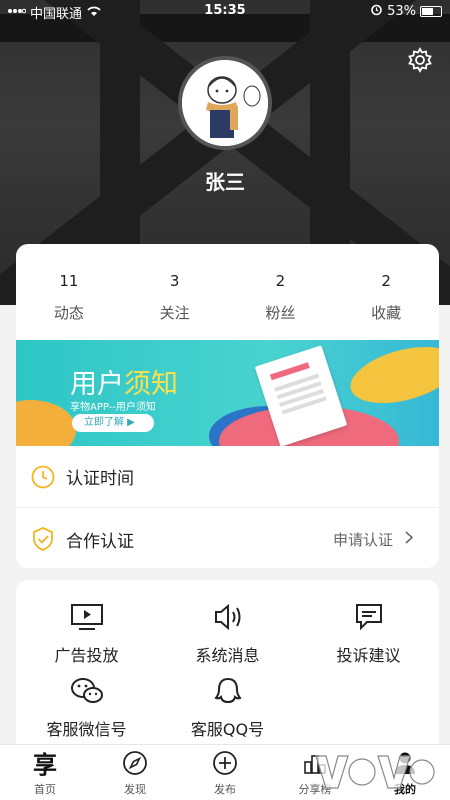 The width and height of the screenshot is (450, 800). What do you see at coordinates (225, 182) in the screenshot?
I see `username: 张三` at bounding box center [225, 182].